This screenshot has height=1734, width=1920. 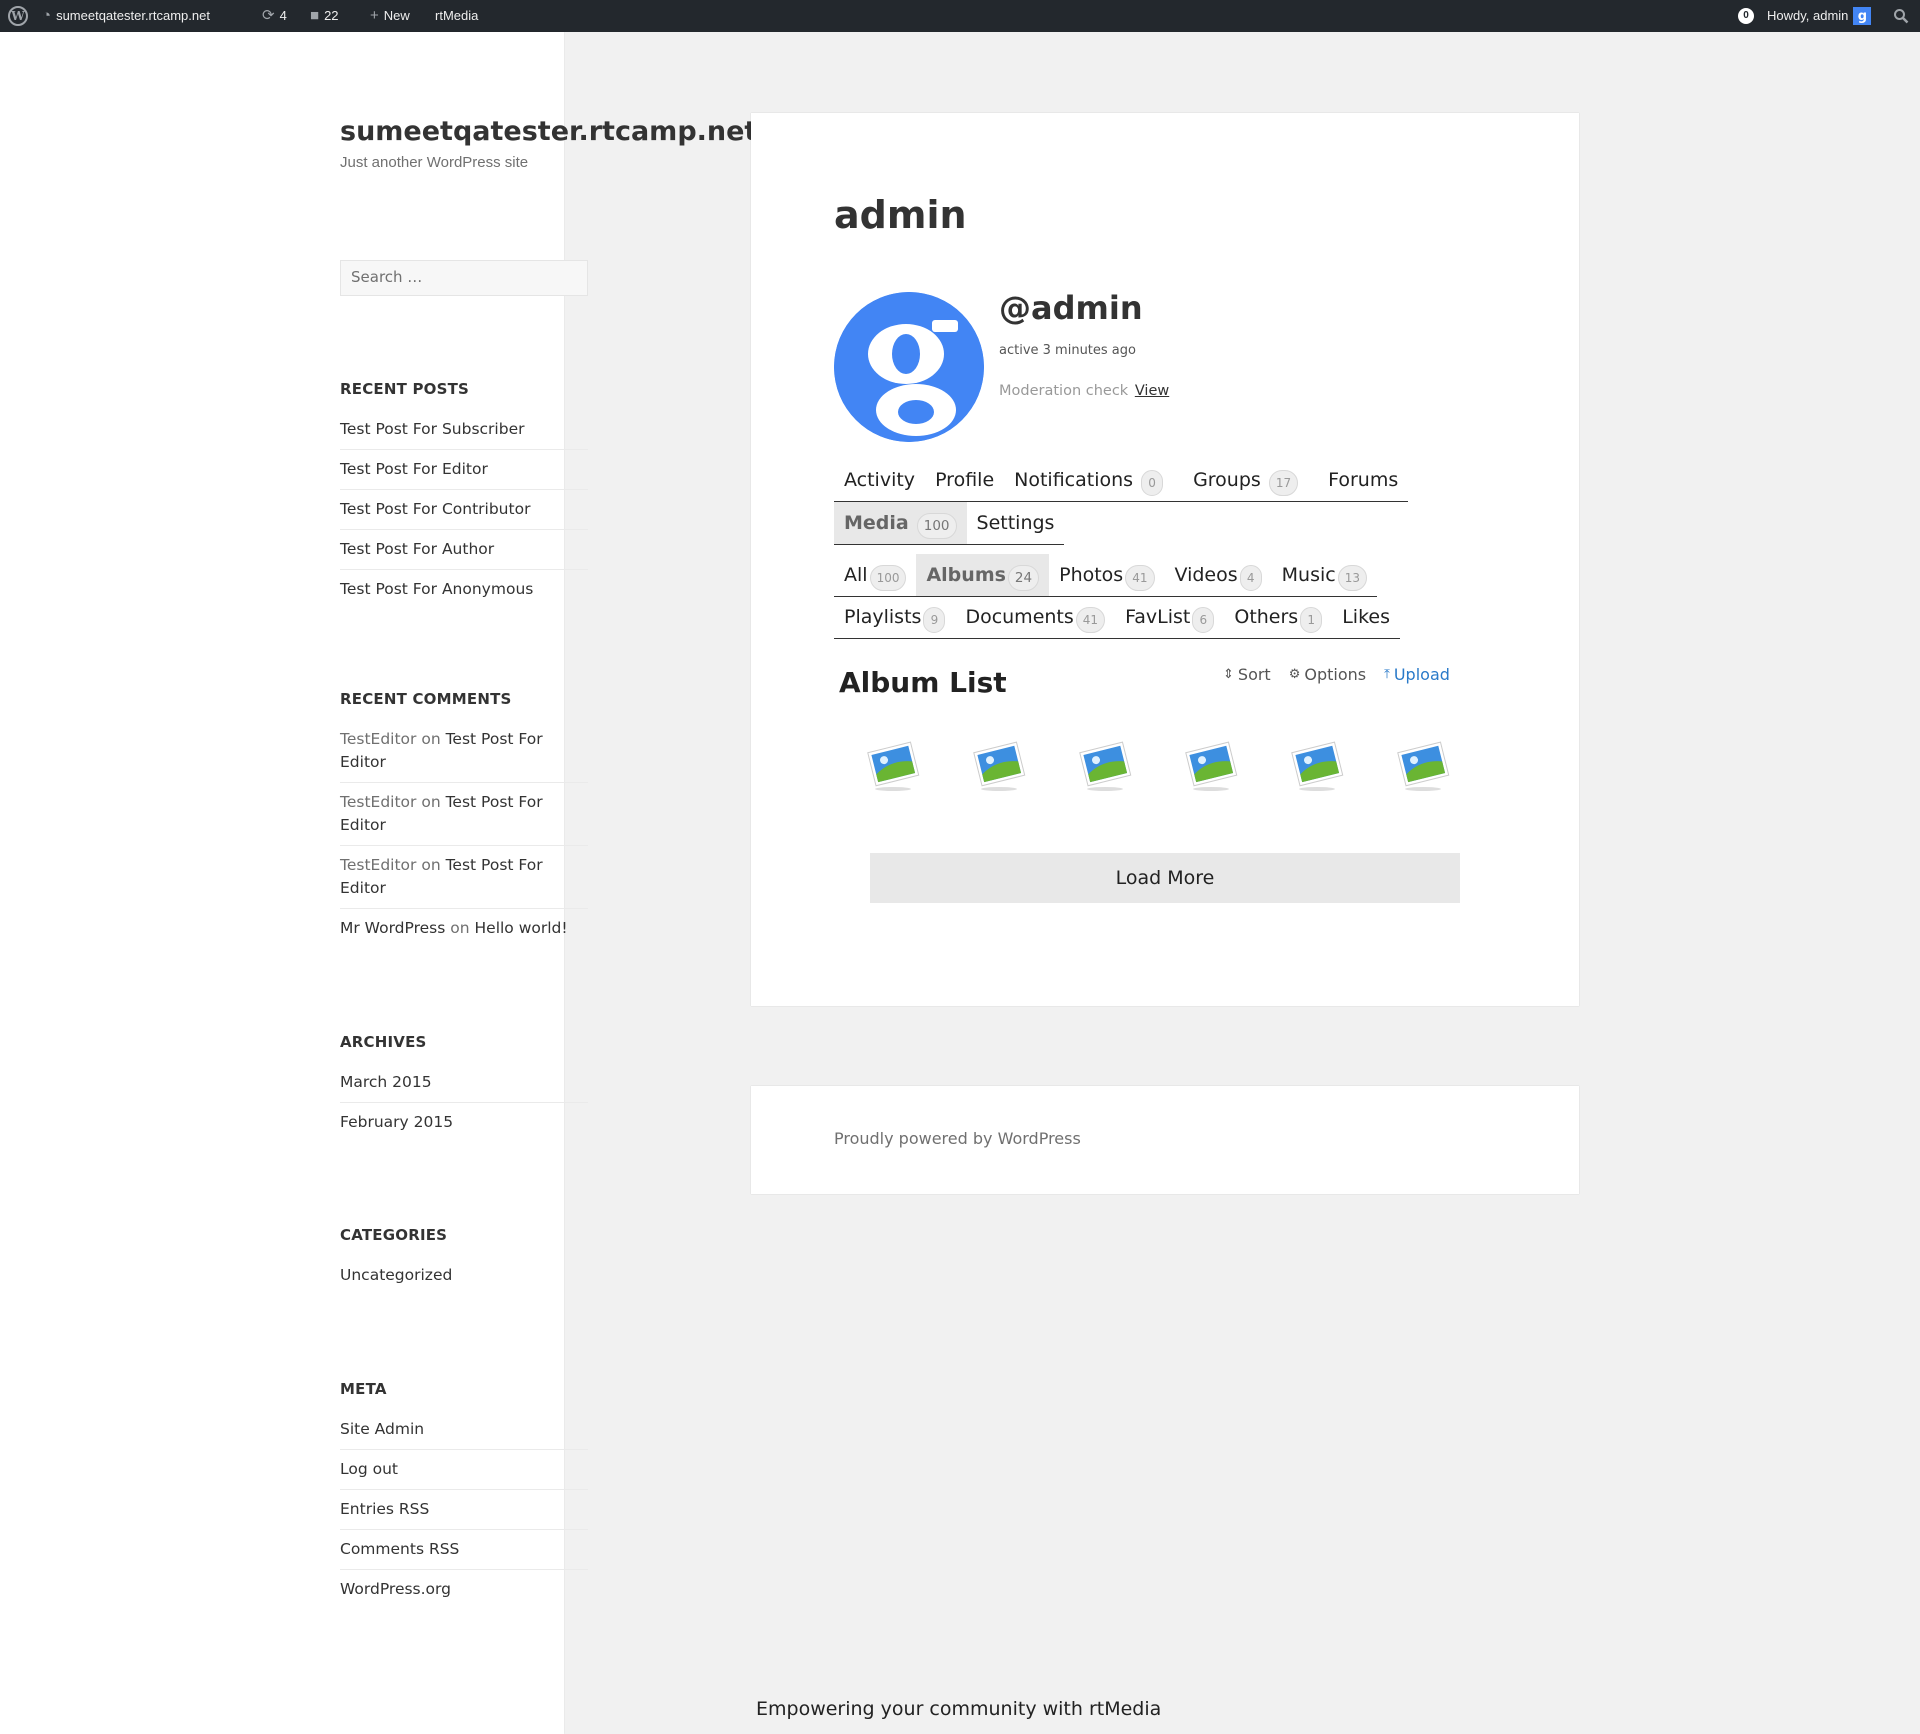 What do you see at coordinates (1088, 480) in the screenshot?
I see `nav-notifications: Notifications 0` at bounding box center [1088, 480].